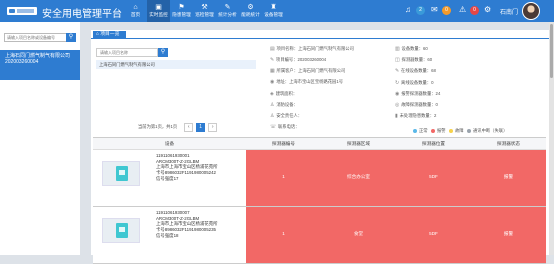 The image size is (554, 264). Describe the element at coordinates (417, 82) in the screenshot. I see `stat-text: 离线设备数量：0` at that location.